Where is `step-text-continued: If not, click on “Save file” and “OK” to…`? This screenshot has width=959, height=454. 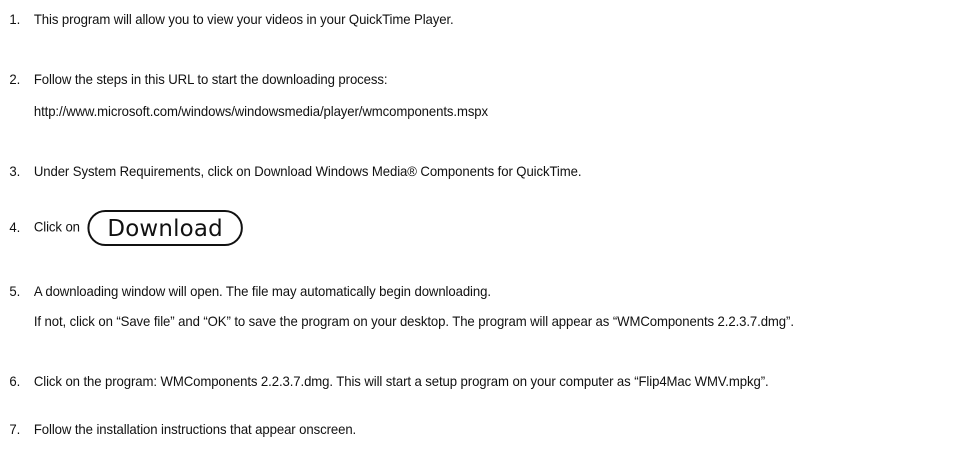
step-text-continued: If not, click on “Save file” and “OK” to… is located at coordinates (413, 321).